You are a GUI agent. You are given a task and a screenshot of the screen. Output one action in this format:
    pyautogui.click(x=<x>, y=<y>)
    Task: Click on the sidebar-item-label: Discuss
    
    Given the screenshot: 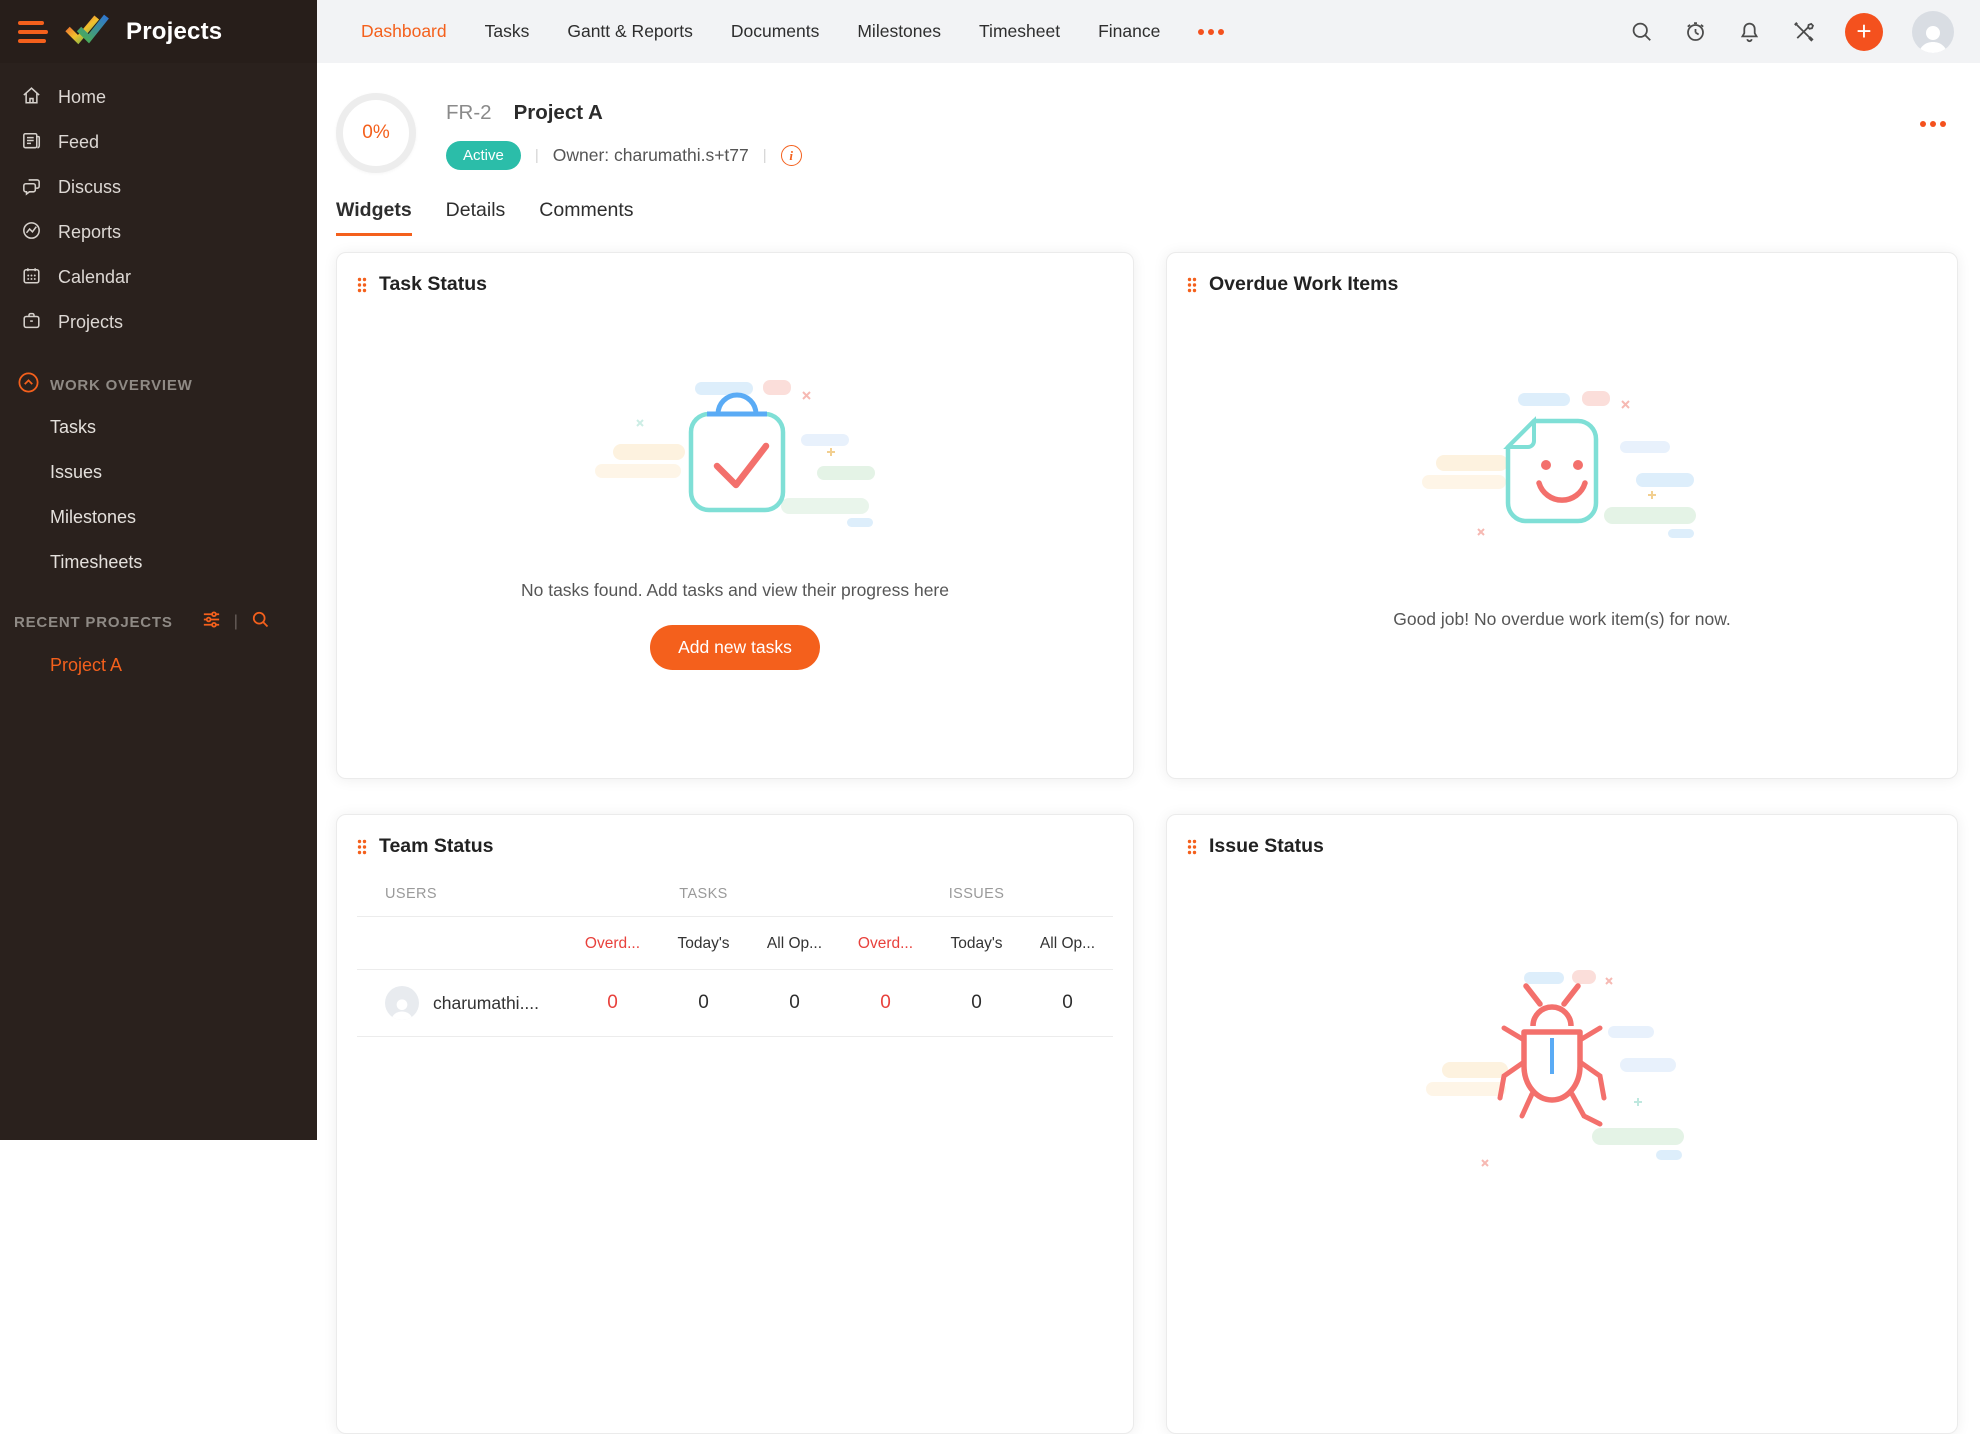 What is the action you would take?
    pyautogui.click(x=89, y=187)
    